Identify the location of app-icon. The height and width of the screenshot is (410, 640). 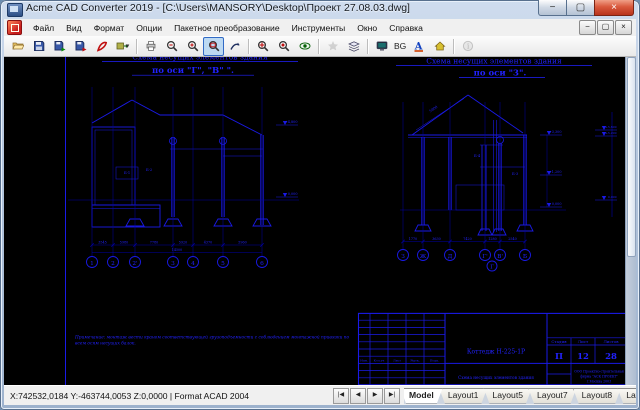
(15, 10).